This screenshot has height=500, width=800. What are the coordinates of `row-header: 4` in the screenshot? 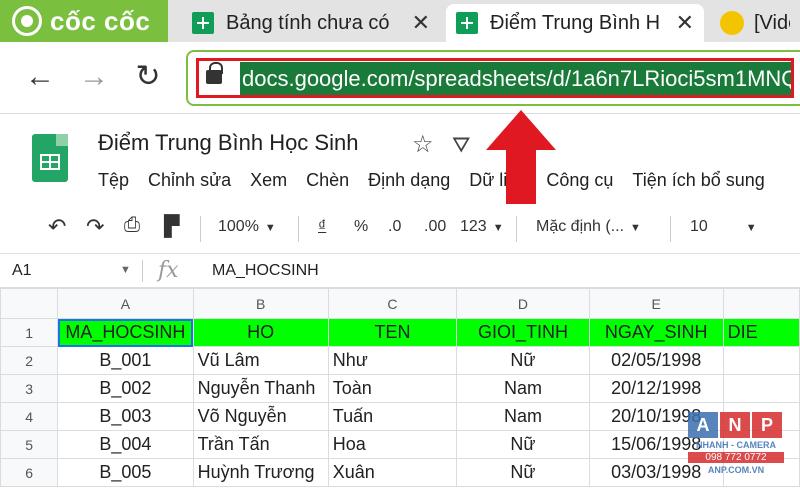 It's located at (29, 416).